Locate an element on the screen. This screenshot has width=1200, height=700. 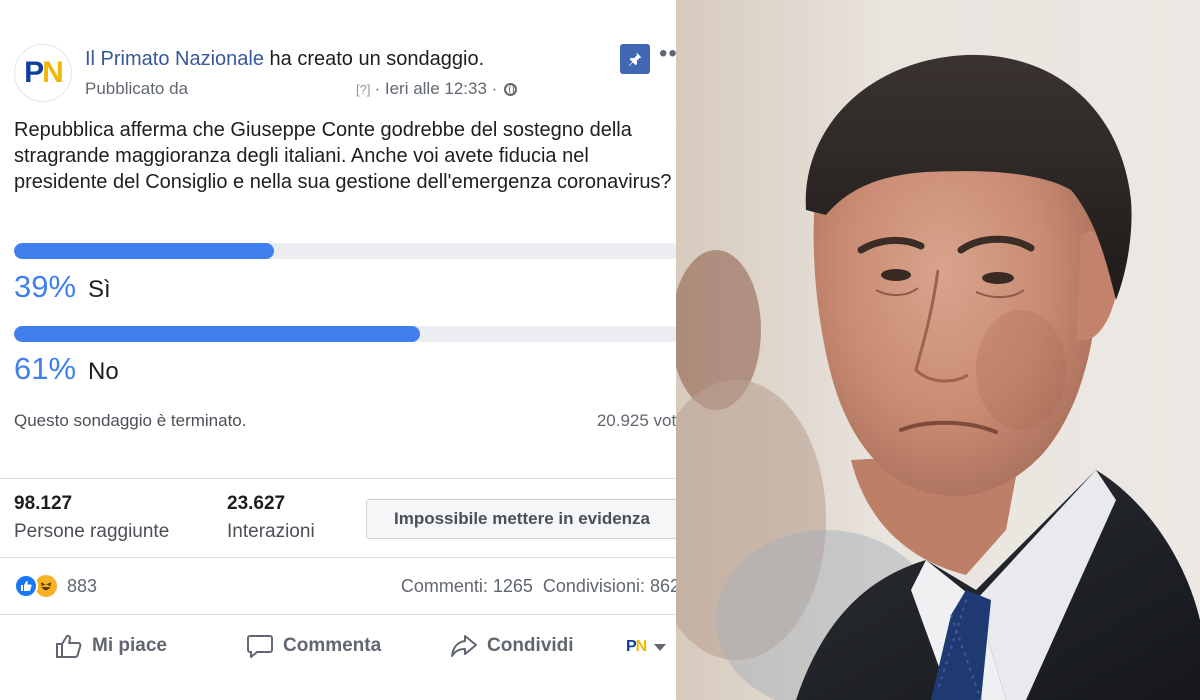
logo-letter-p: P is located at coordinates (34, 72).